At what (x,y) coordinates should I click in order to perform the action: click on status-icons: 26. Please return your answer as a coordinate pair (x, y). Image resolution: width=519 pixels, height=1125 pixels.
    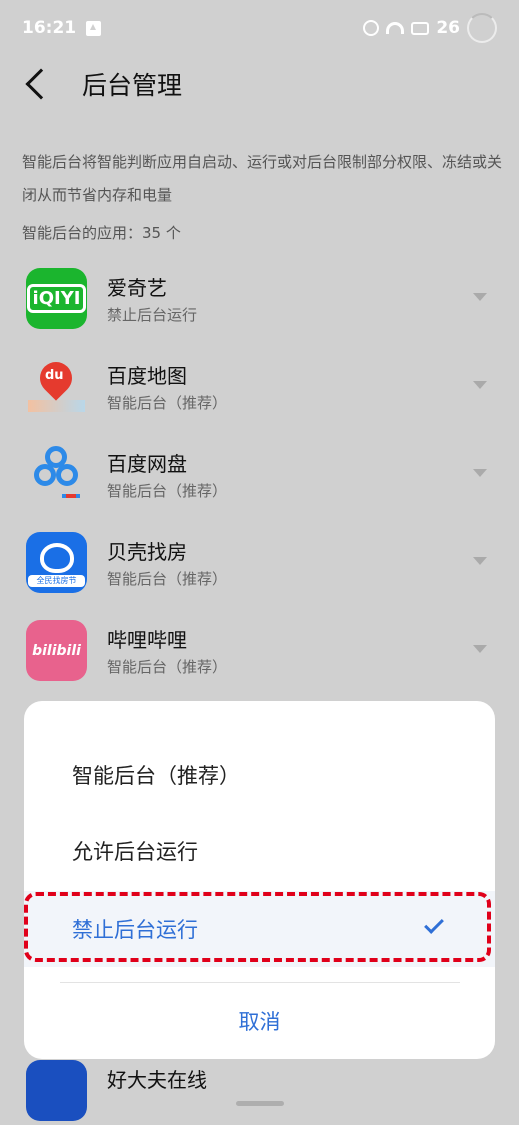
    Looking at the image, I should click on (430, 28).